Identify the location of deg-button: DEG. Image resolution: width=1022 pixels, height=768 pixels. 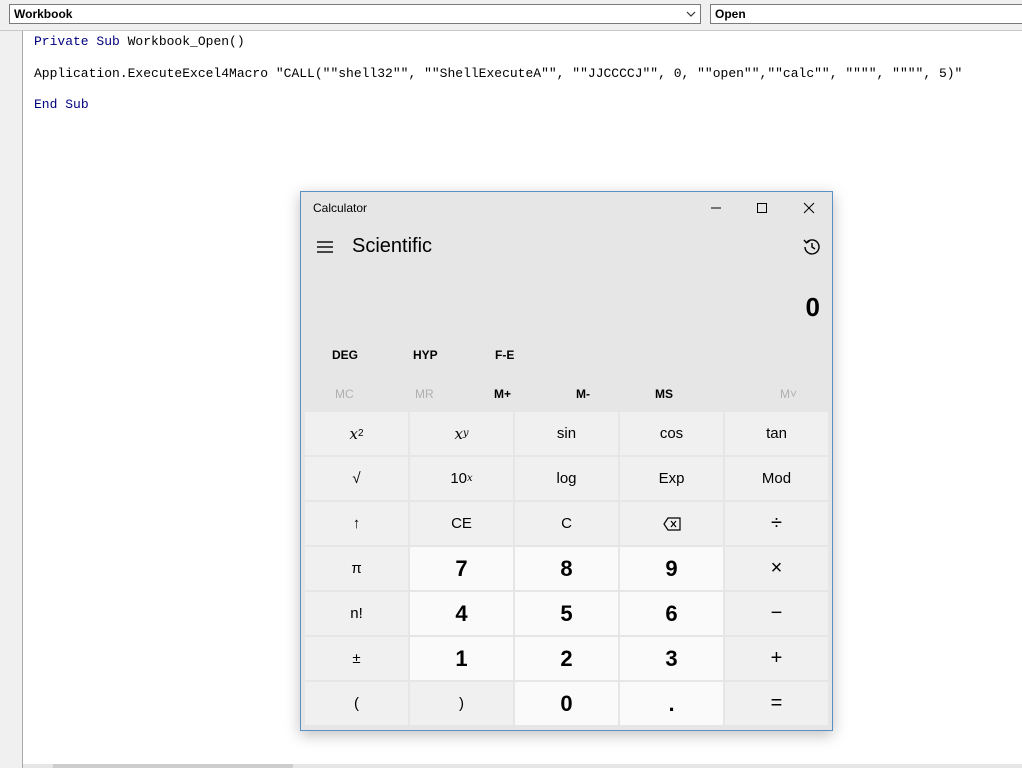
(345, 355).